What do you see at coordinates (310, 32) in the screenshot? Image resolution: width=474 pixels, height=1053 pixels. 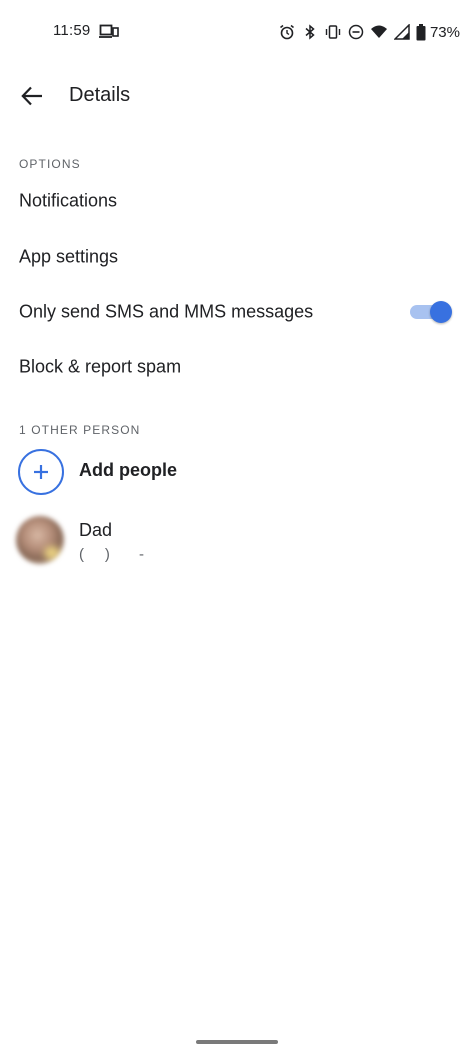 I see `bluetooth-icon` at bounding box center [310, 32].